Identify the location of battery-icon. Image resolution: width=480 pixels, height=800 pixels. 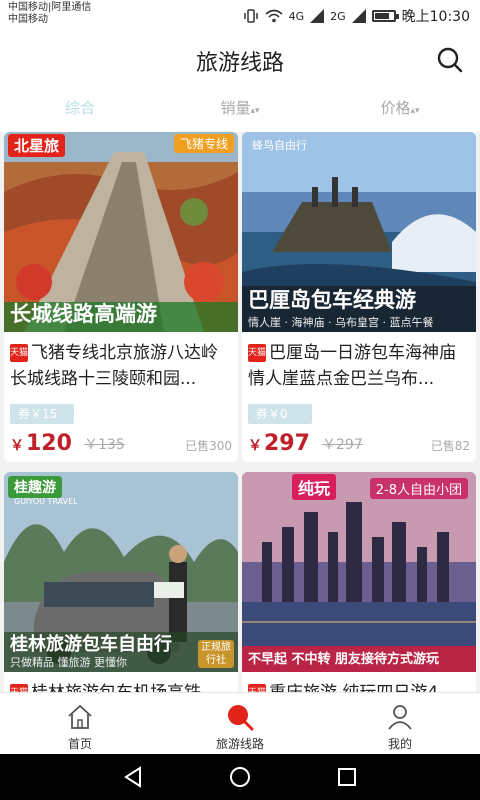
(385, 16).